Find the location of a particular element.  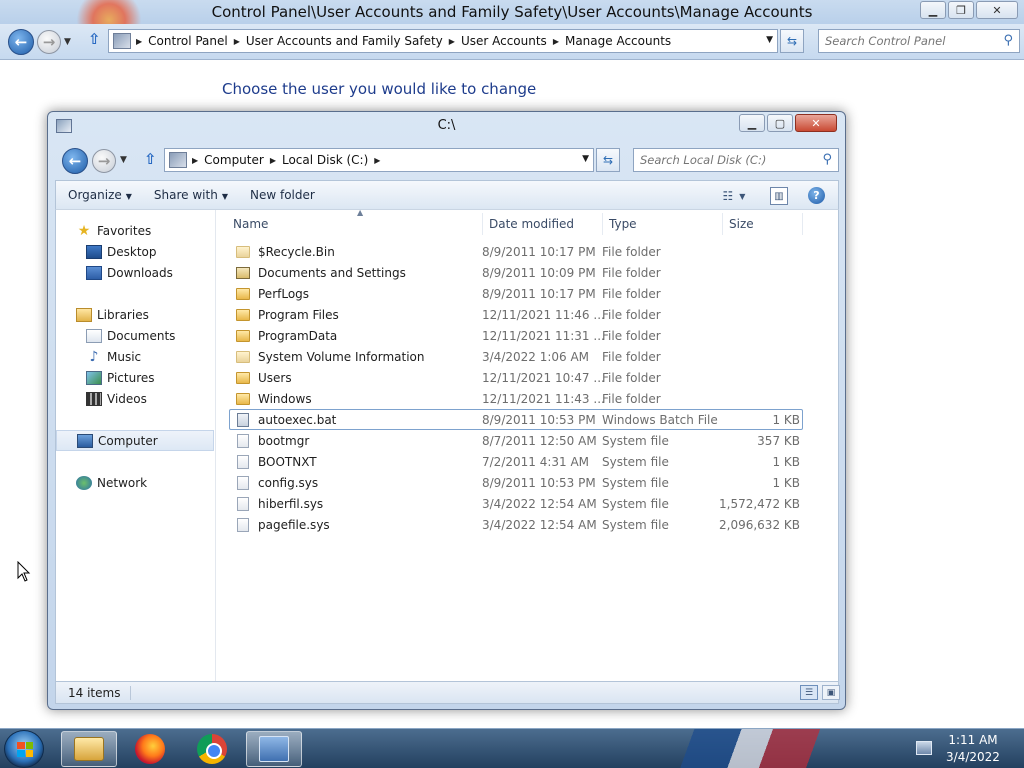

batch-file-icon is located at coordinates (243, 419).